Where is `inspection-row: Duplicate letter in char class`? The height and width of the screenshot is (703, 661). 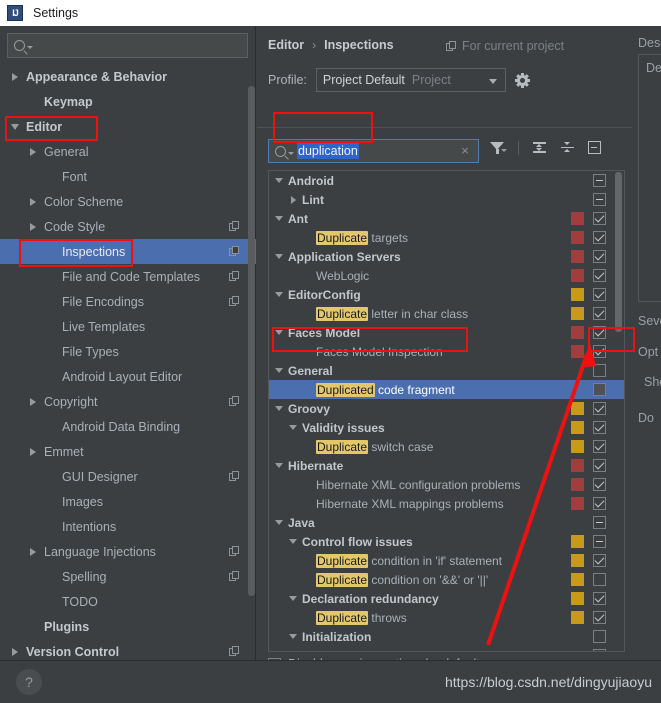 inspection-row: Duplicate letter in char class is located at coordinates (446, 313).